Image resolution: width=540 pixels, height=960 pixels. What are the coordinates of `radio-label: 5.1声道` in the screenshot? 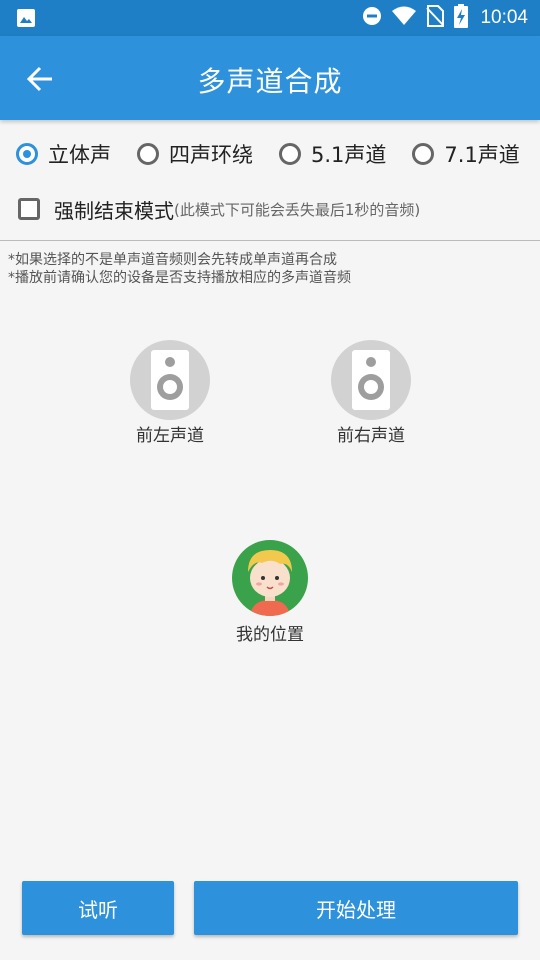 It's located at (349, 155).